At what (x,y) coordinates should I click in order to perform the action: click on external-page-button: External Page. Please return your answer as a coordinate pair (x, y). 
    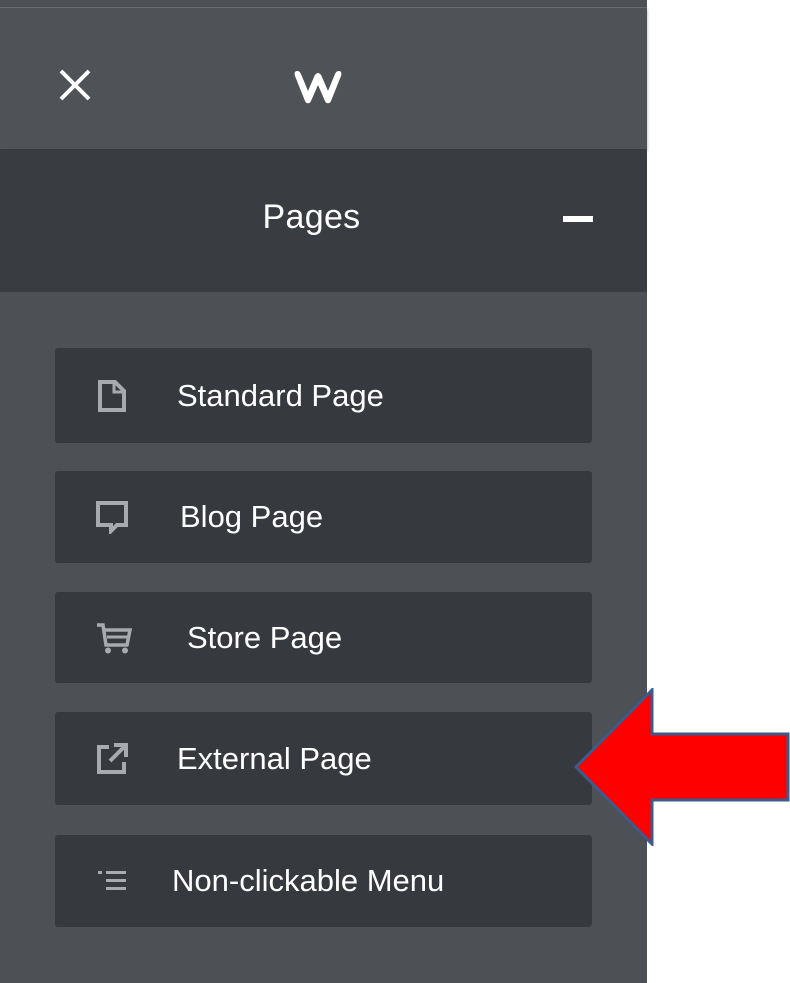
    Looking at the image, I should click on (323, 758).